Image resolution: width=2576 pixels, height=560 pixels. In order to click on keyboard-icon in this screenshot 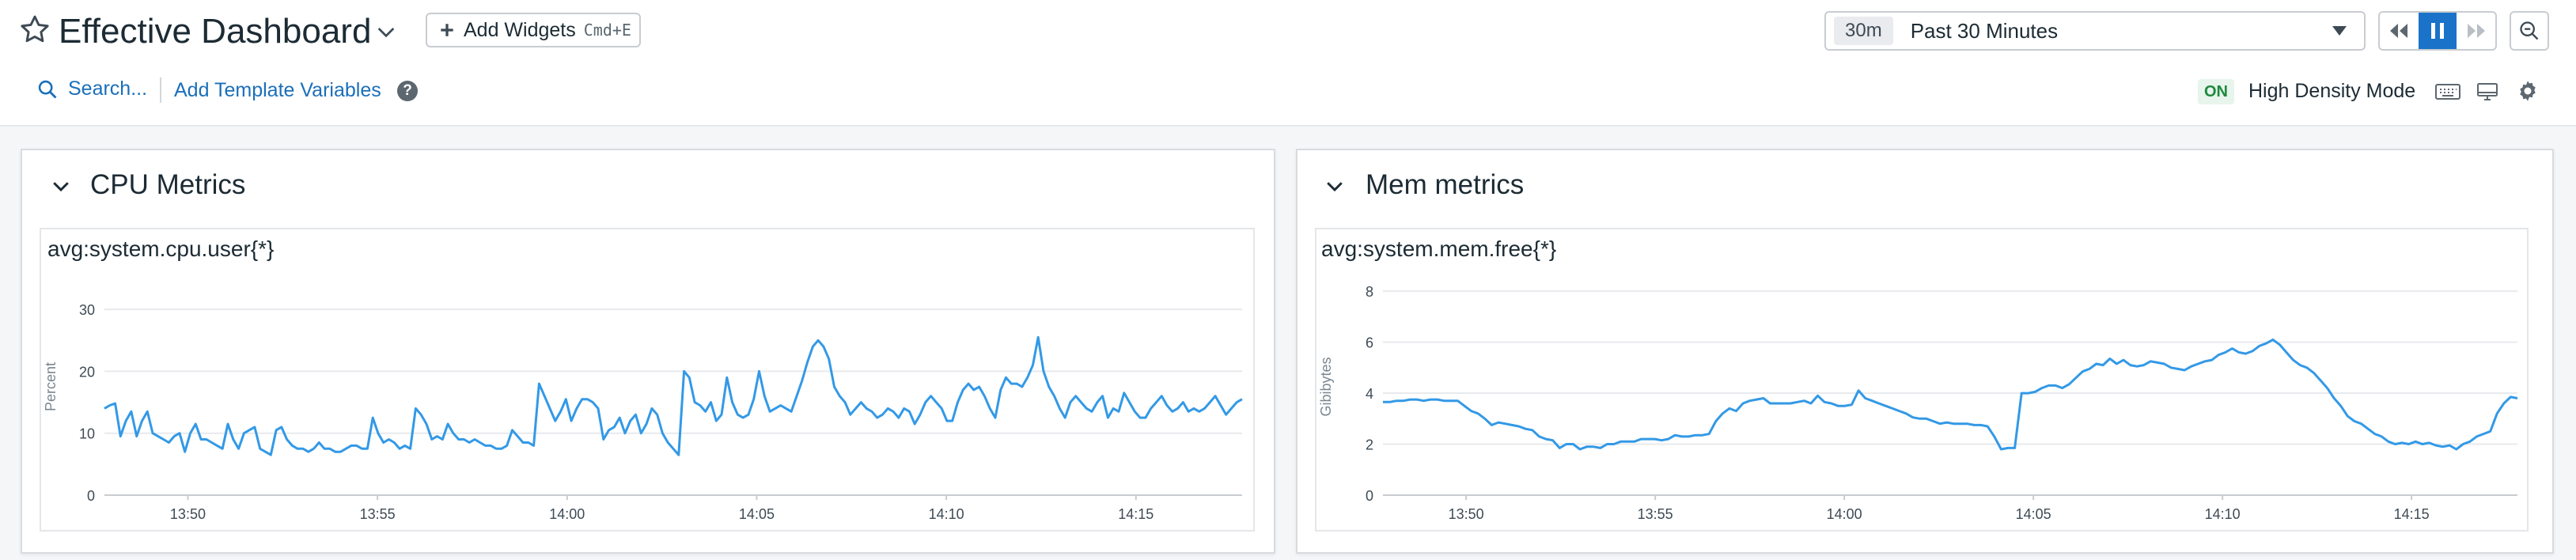, I will do `click(2447, 91)`.